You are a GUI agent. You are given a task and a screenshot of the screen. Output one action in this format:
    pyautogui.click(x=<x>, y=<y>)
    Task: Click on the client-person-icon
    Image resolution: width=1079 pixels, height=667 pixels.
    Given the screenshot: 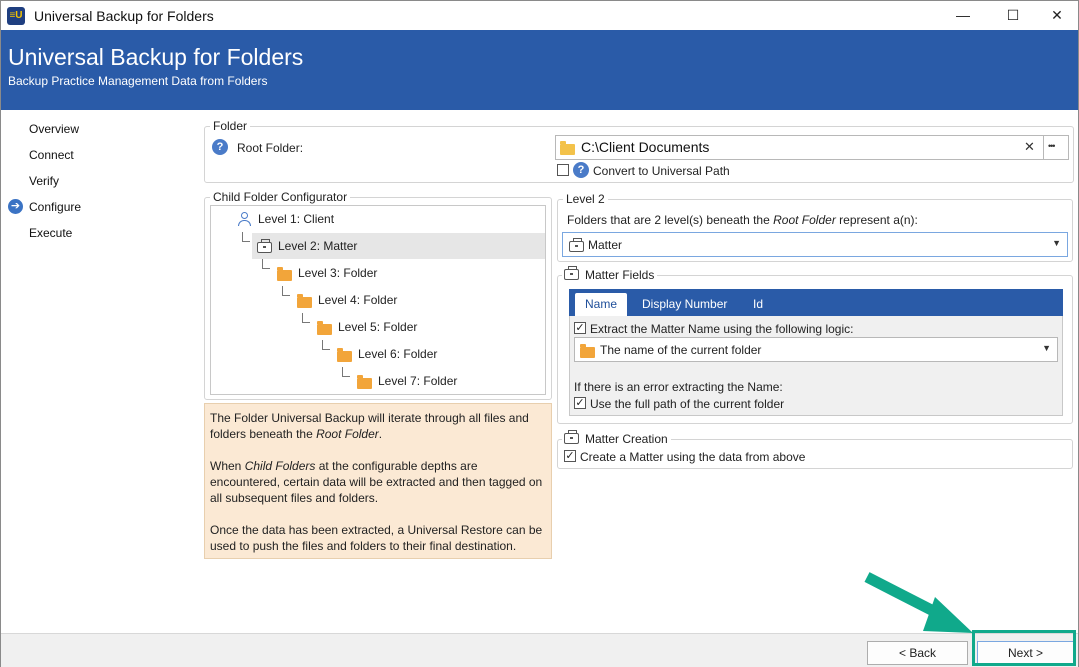 What is the action you would take?
    pyautogui.click(x=244, y=219)
    